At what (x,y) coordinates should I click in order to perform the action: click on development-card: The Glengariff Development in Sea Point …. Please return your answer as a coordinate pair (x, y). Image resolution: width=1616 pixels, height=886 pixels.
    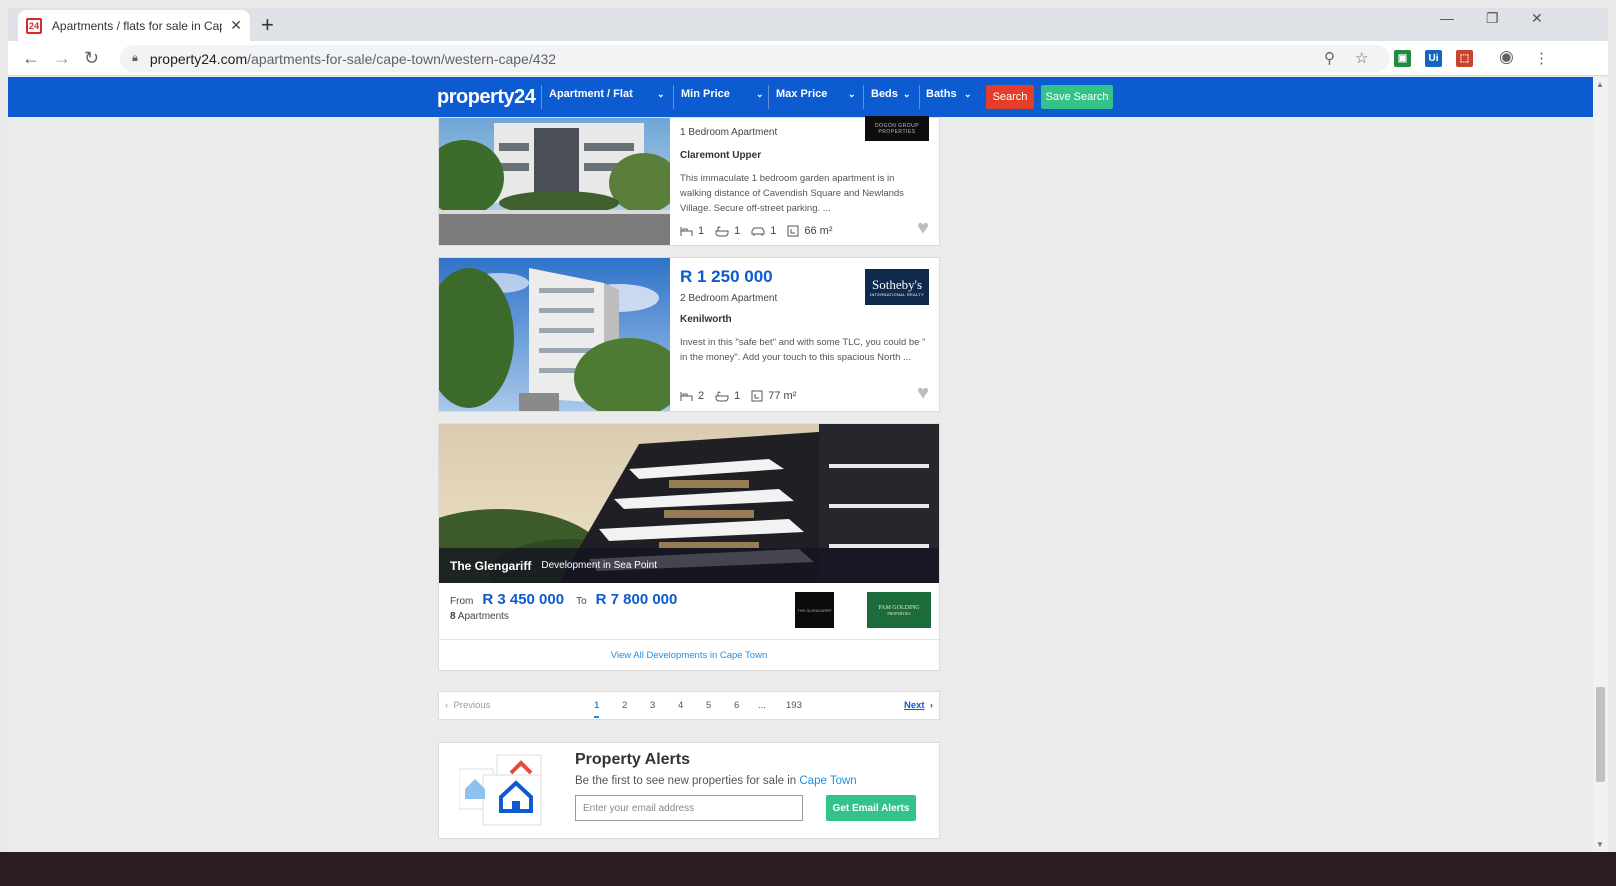
    Looking at the image, I should click on (689, 547).